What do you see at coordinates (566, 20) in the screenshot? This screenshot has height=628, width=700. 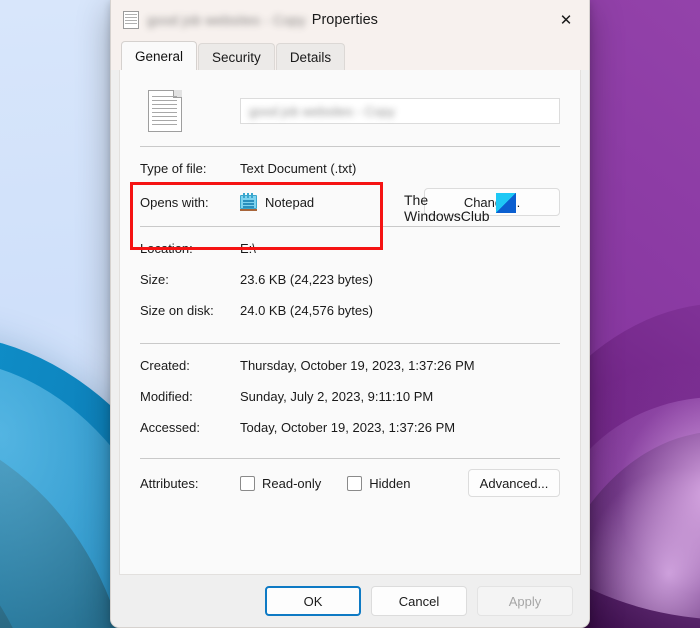 I see `close-icon: ✕` at bounding box center [566, 20].